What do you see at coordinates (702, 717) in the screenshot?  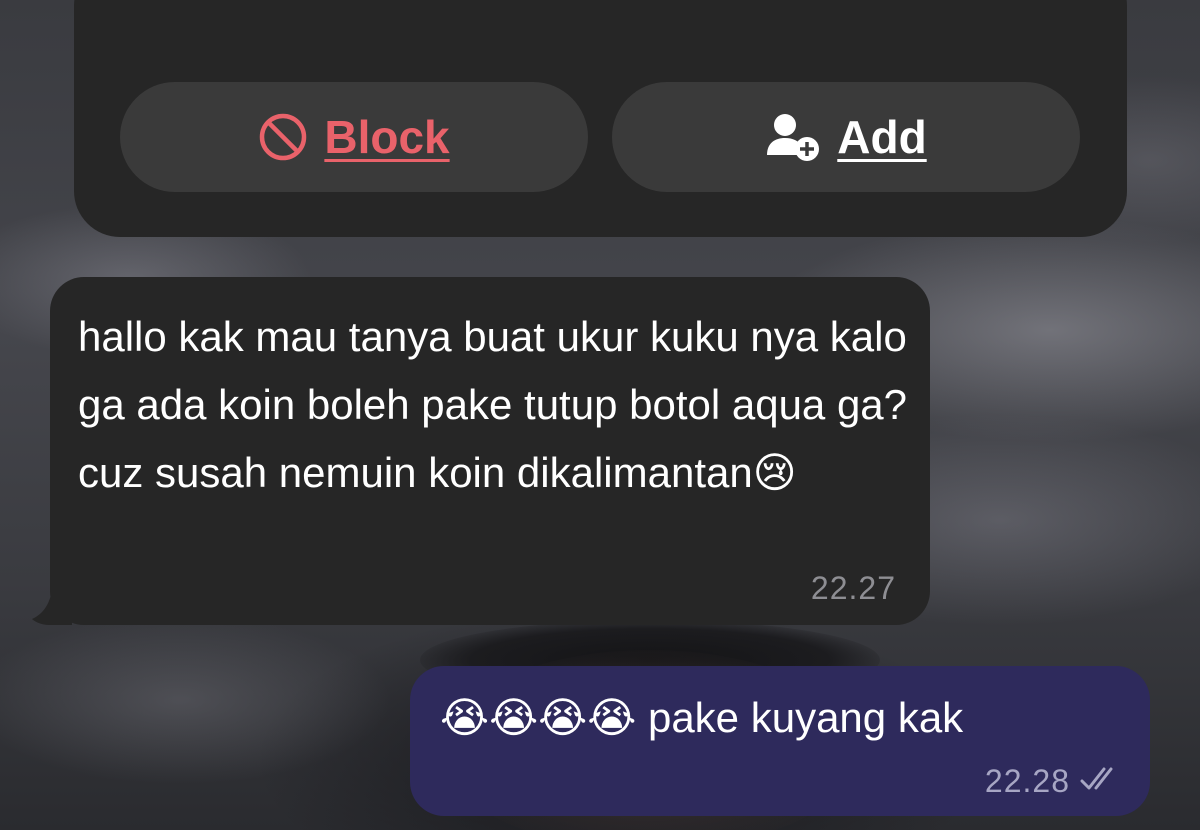 I see `message-text: 😭😭😭😭 pake kuyang kak` at bounding box center [702, 717].